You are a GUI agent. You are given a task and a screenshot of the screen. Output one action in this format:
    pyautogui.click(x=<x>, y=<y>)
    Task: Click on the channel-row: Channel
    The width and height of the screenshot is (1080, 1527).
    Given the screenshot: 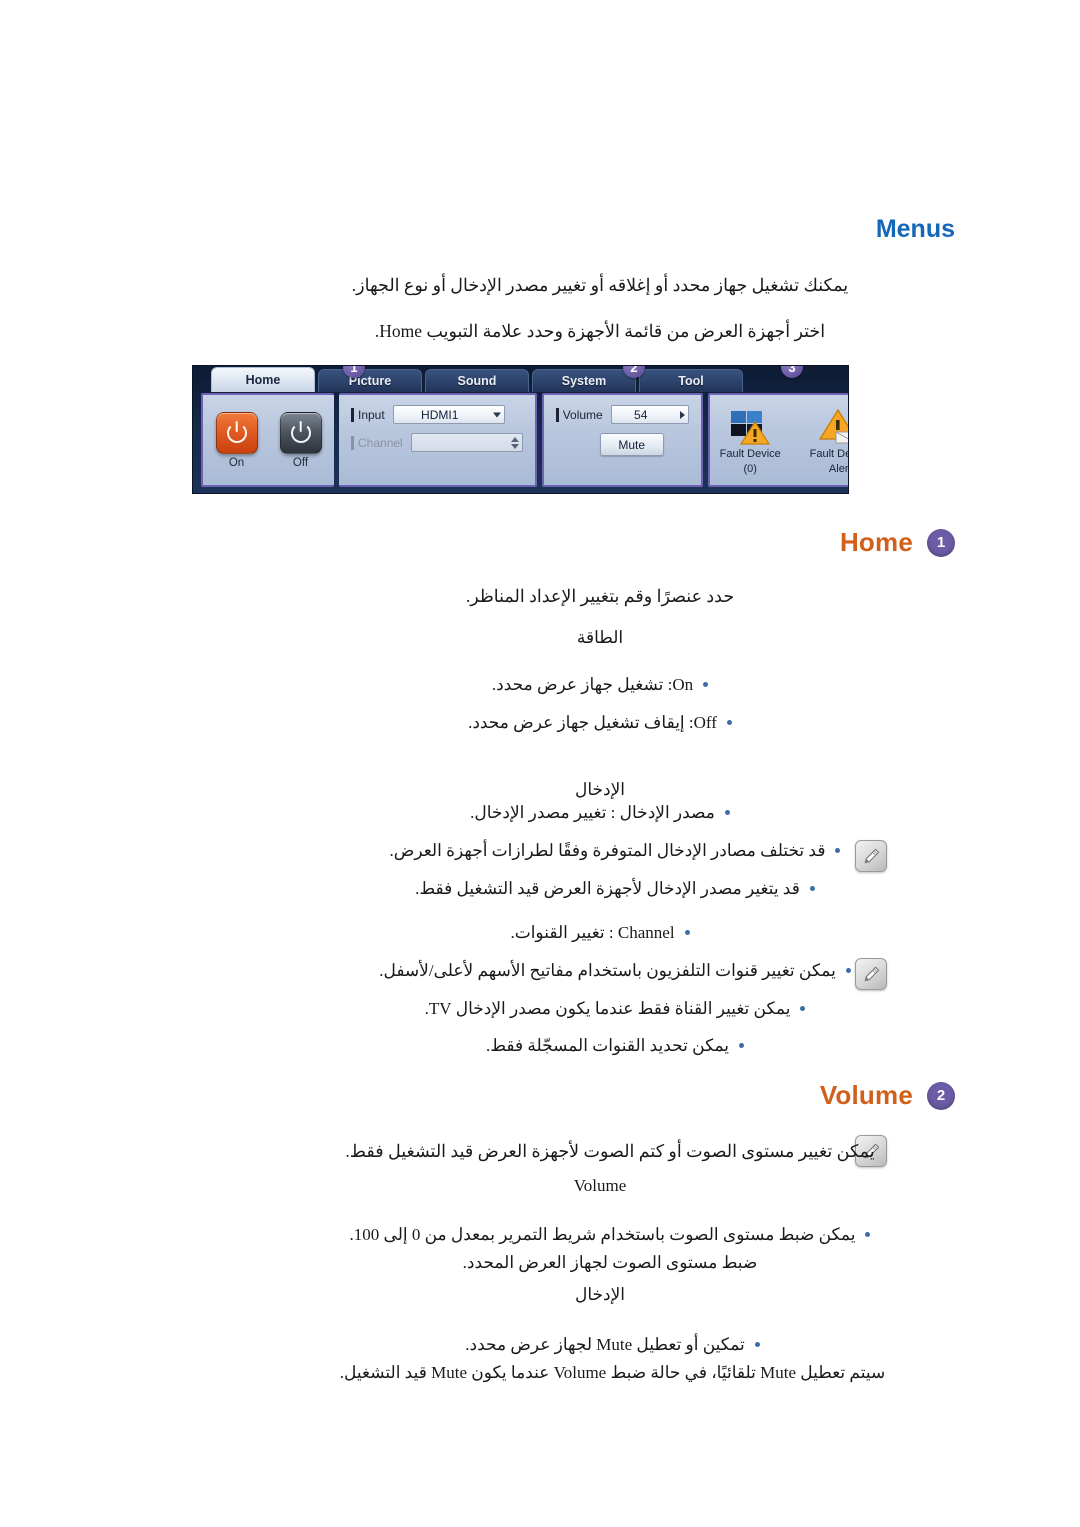 What is the action you would take?
    pyautogui.click(x=437, y=442)
    